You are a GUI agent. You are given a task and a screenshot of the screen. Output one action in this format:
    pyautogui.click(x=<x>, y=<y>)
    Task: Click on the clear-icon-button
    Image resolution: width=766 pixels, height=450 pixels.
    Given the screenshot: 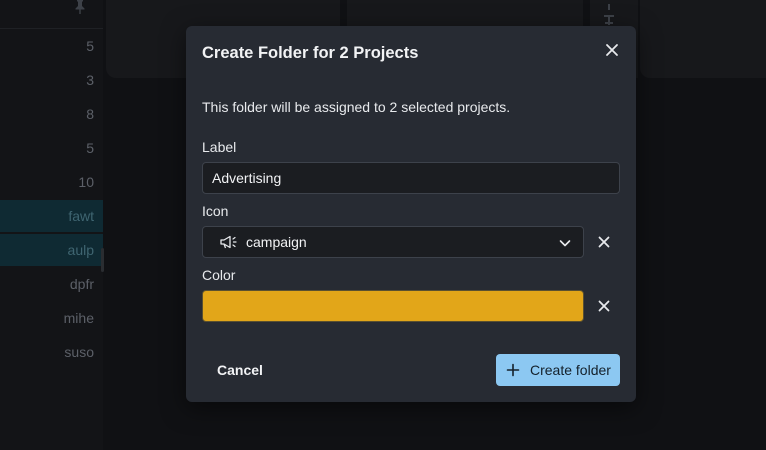 What is the action you would take?
    pyautogui.click(x=604, y=242)
    